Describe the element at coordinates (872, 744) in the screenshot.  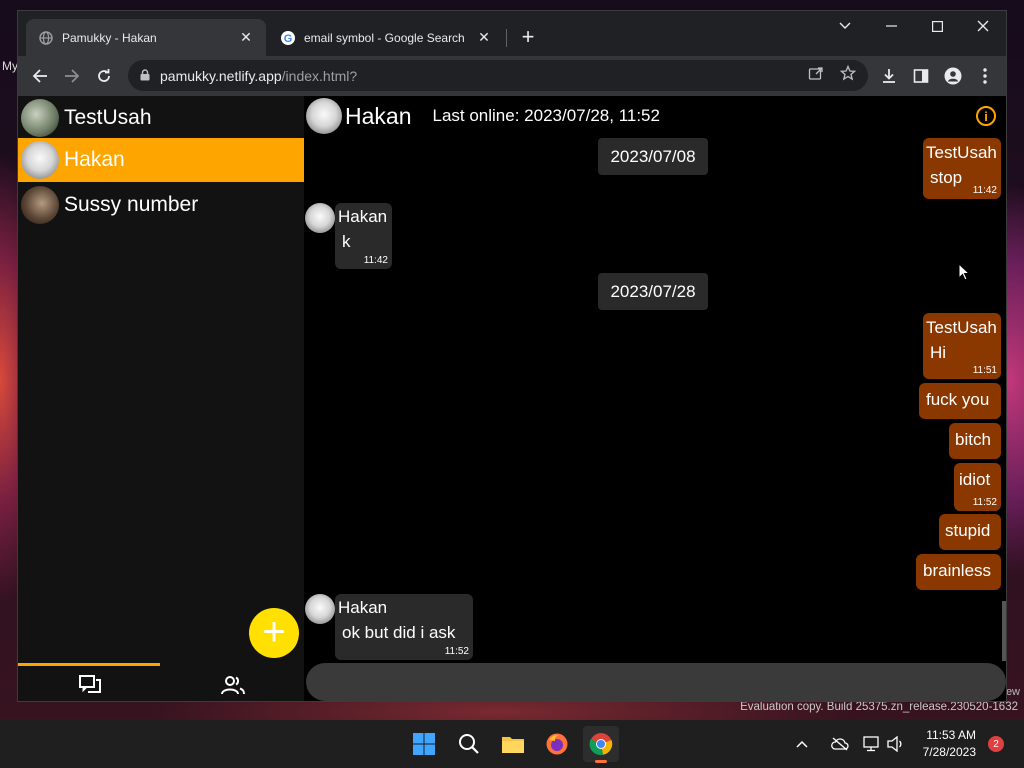
I see `network-icon` at that location.